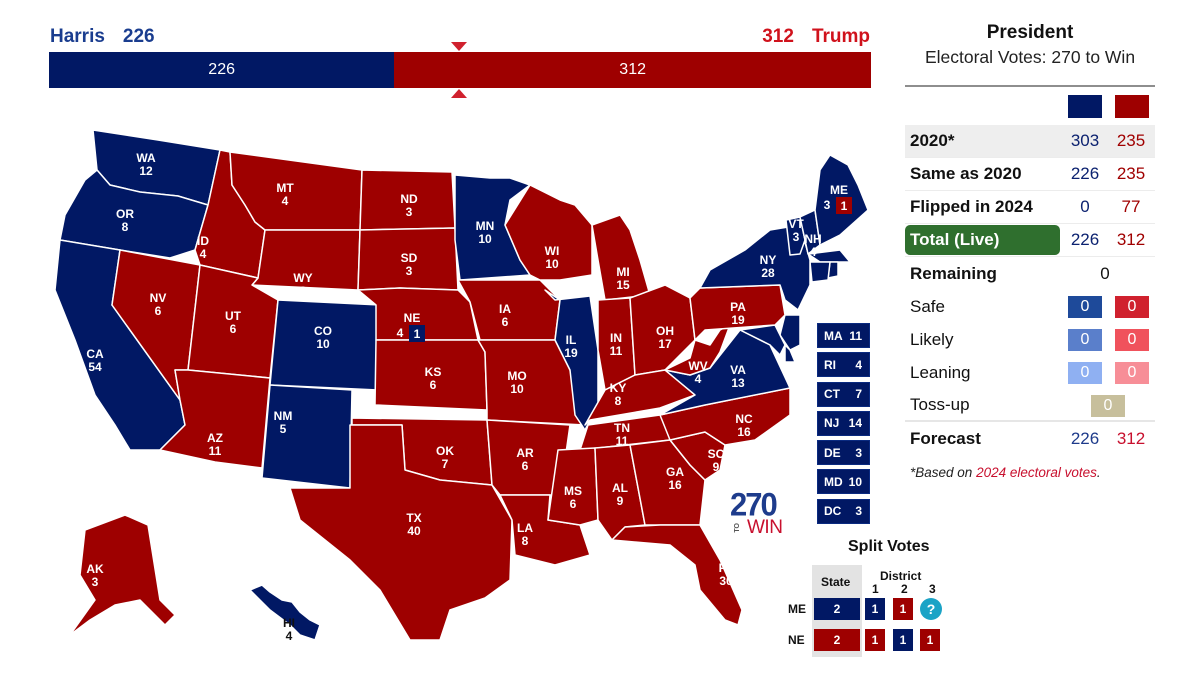  What do you see at coordinates (1131, 239) in the screenshot?
I see `row-rep-value: 312` at bounding box center [1131, 239].